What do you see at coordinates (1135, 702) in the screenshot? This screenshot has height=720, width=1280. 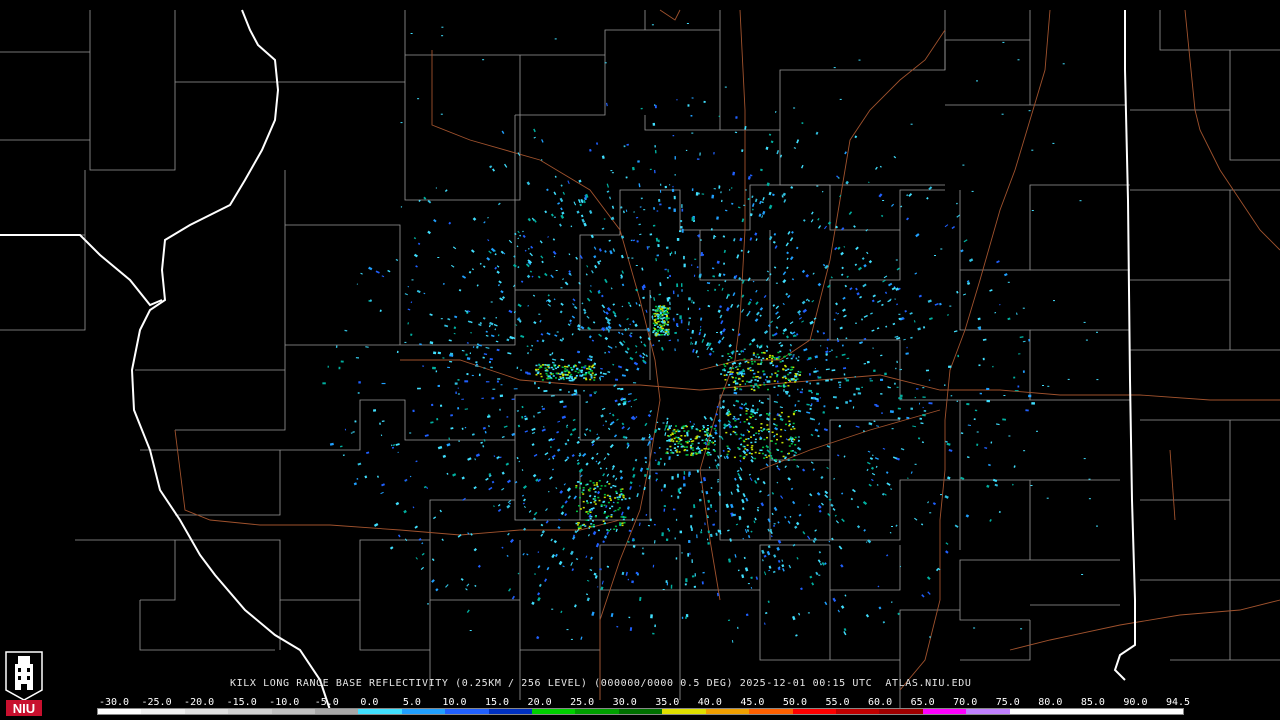 I see `legend-tick-label: 90.0` at bounding box center [1135, 702].